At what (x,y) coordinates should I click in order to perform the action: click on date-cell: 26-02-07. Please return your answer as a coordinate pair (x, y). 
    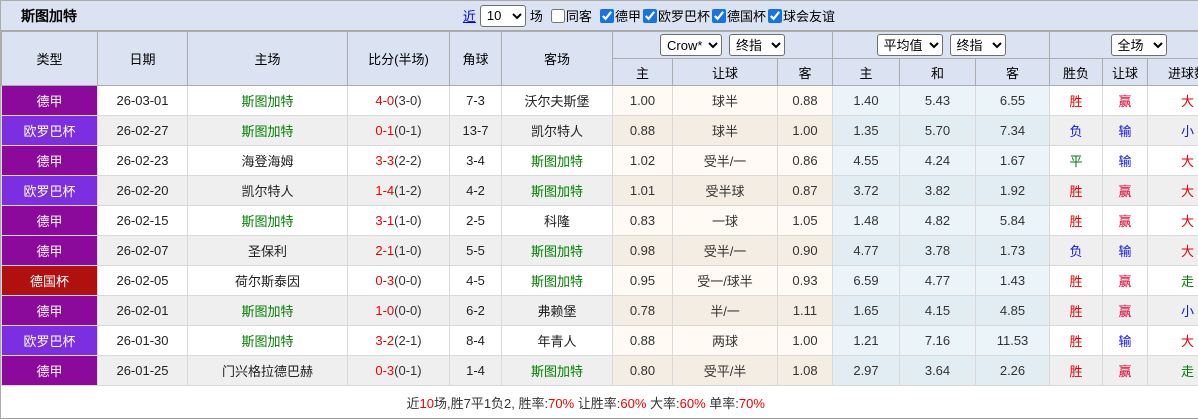
    Looking at the image, I should click on (142, 250).